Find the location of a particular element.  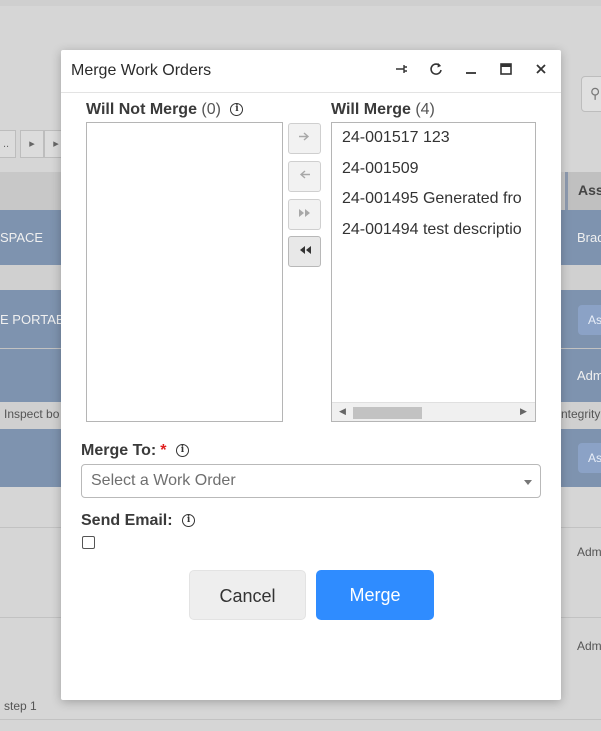

send-email-checkbox is located at coordinates (88, 542).